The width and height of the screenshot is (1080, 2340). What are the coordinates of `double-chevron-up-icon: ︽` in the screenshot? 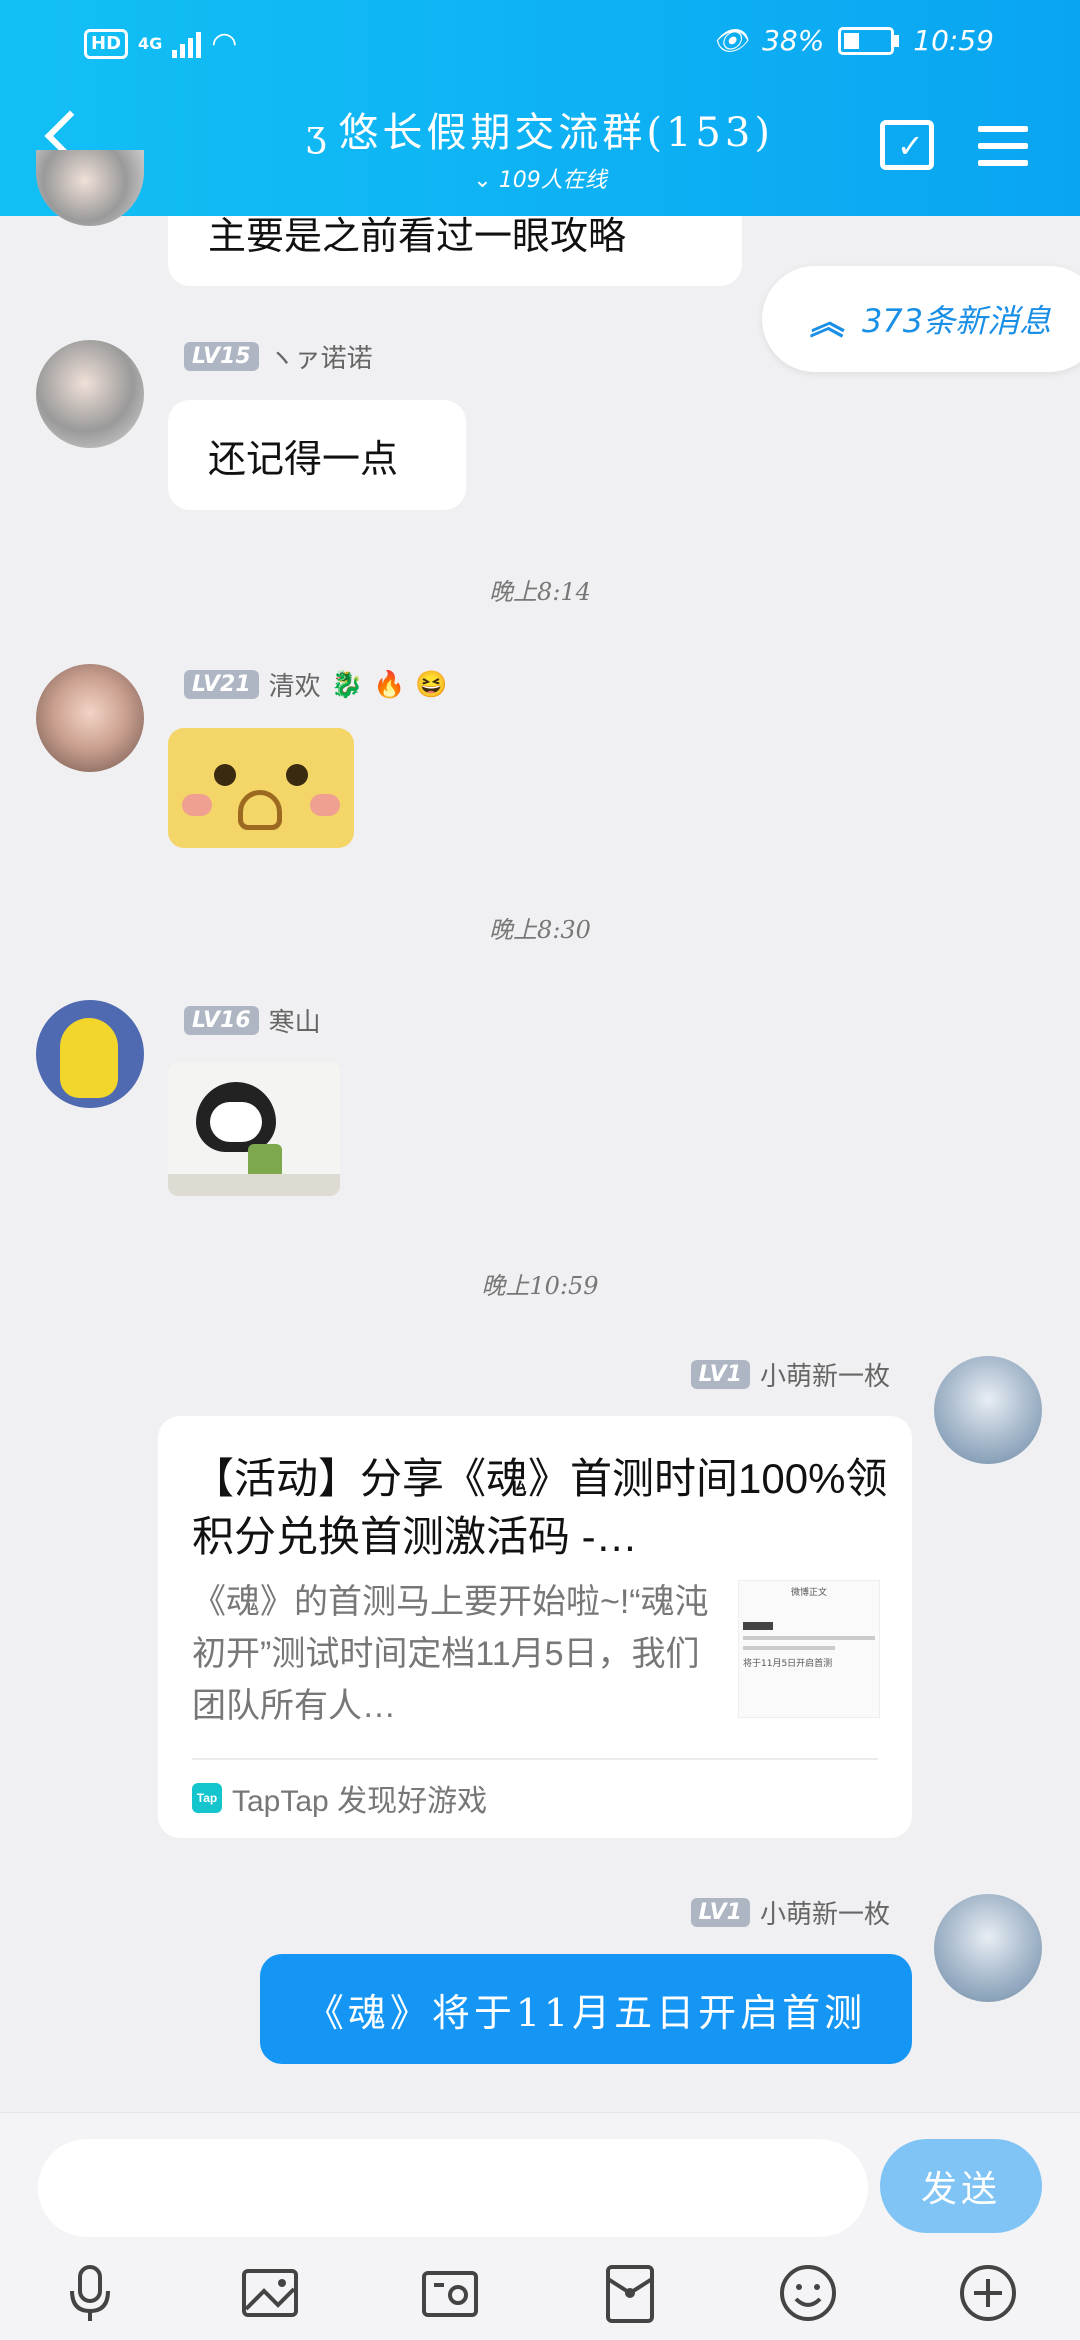 It's located at (827, 322).